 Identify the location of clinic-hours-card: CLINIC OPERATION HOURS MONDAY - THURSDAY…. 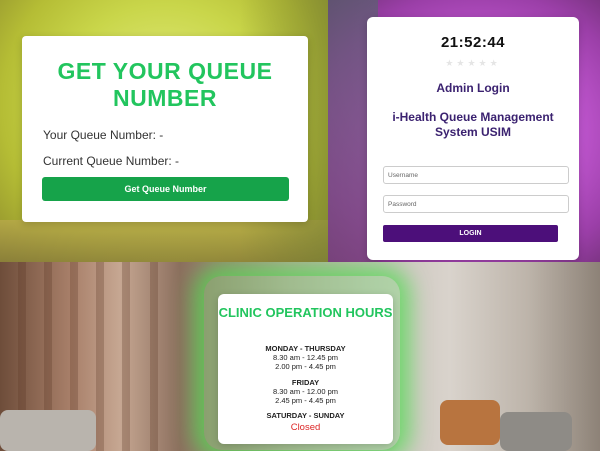
(305, 369).